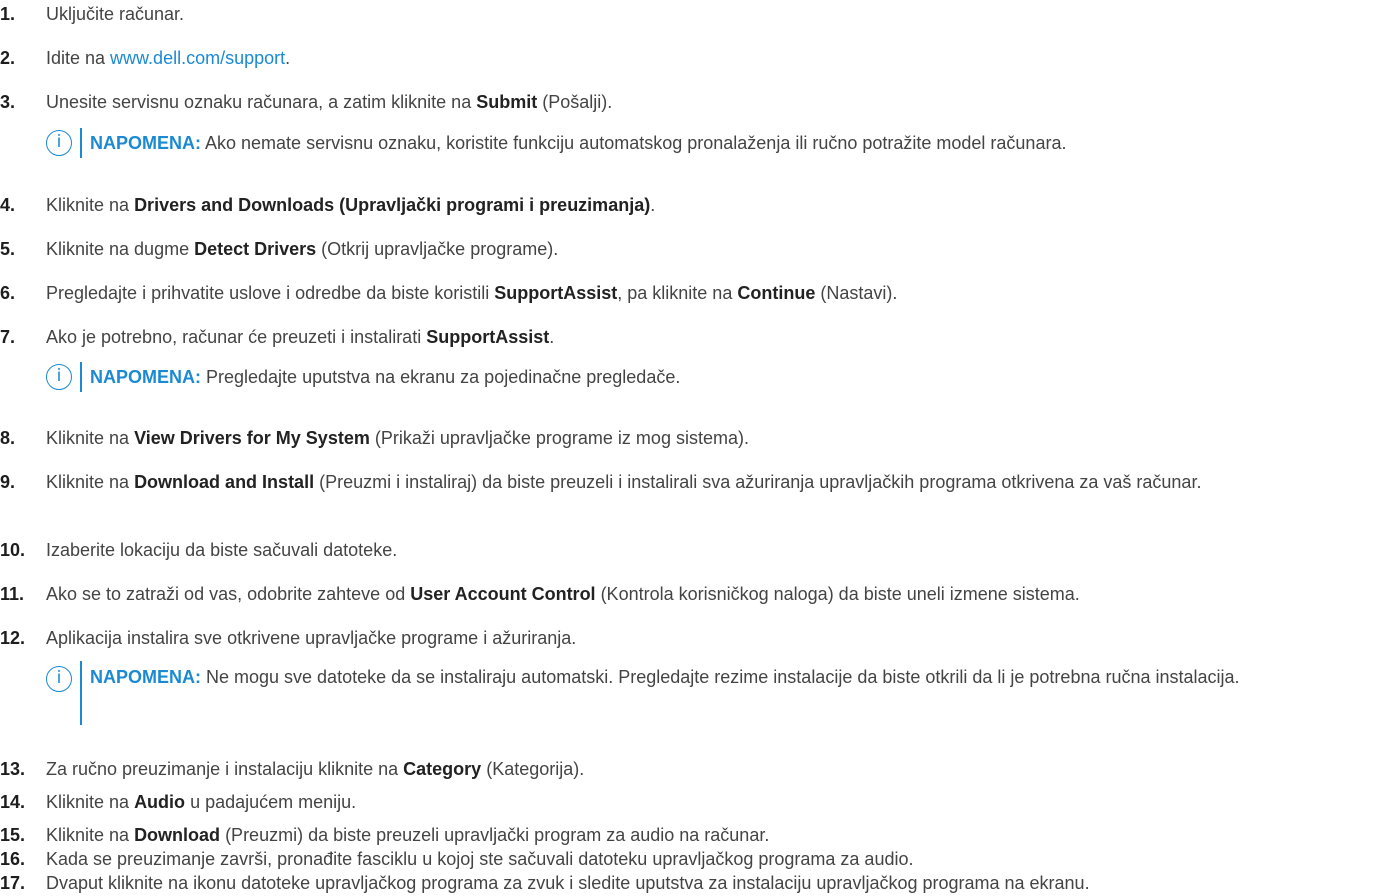  Describe the element at coordinates (13, 859) in the screenshot. I see `step-number: 16.` at that location.